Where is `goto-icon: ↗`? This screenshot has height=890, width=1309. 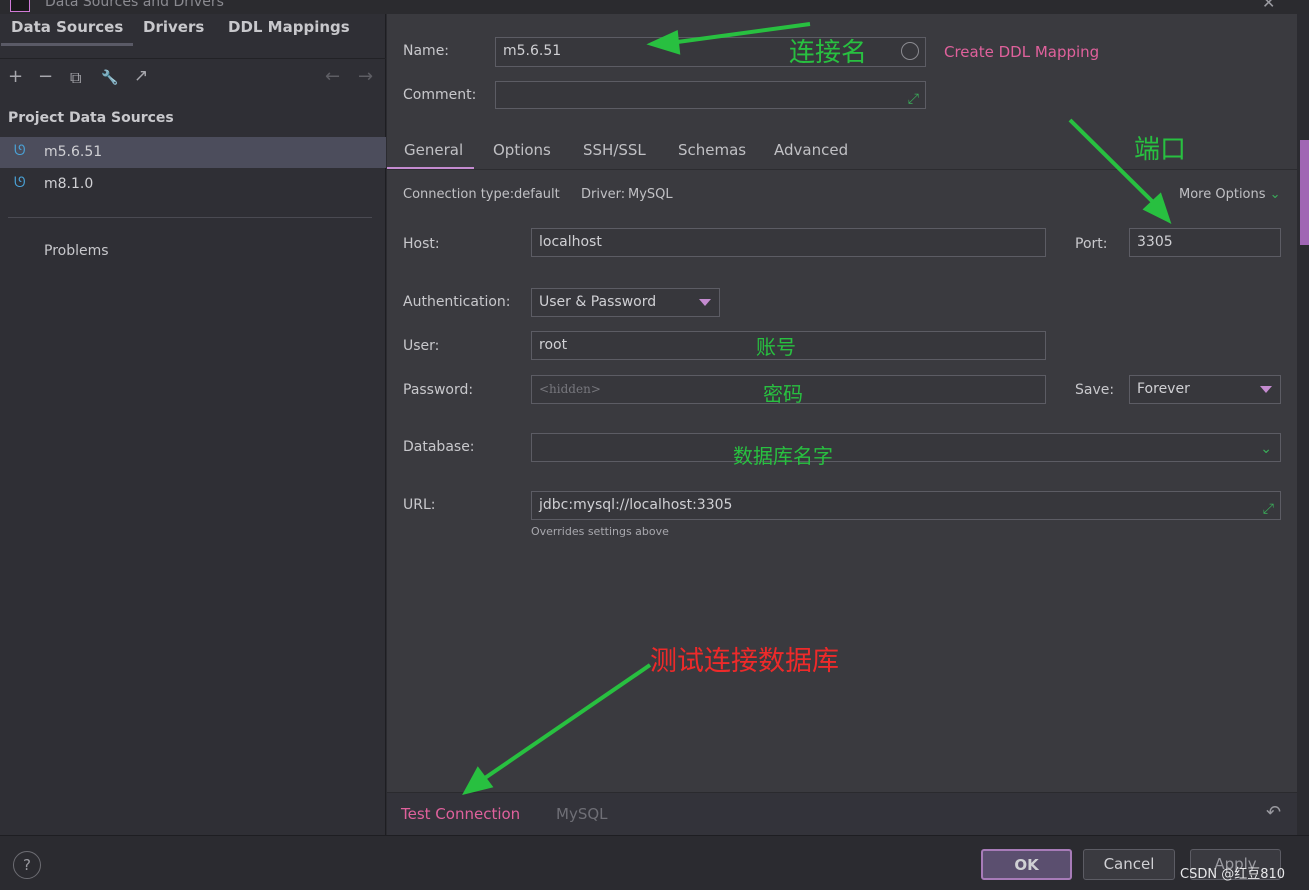
goto-icon: ↗ is located at coordinates (141, 76).